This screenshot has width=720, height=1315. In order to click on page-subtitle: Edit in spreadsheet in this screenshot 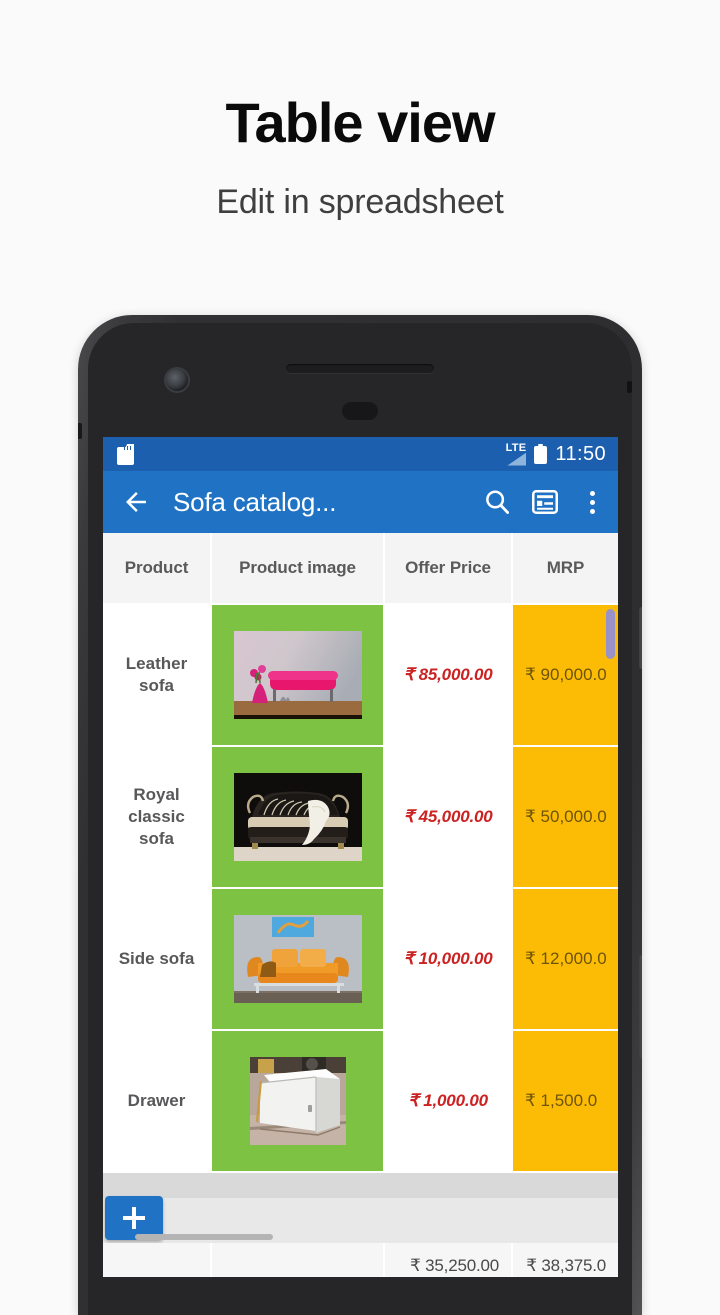, I will do `click(360, 201)`.